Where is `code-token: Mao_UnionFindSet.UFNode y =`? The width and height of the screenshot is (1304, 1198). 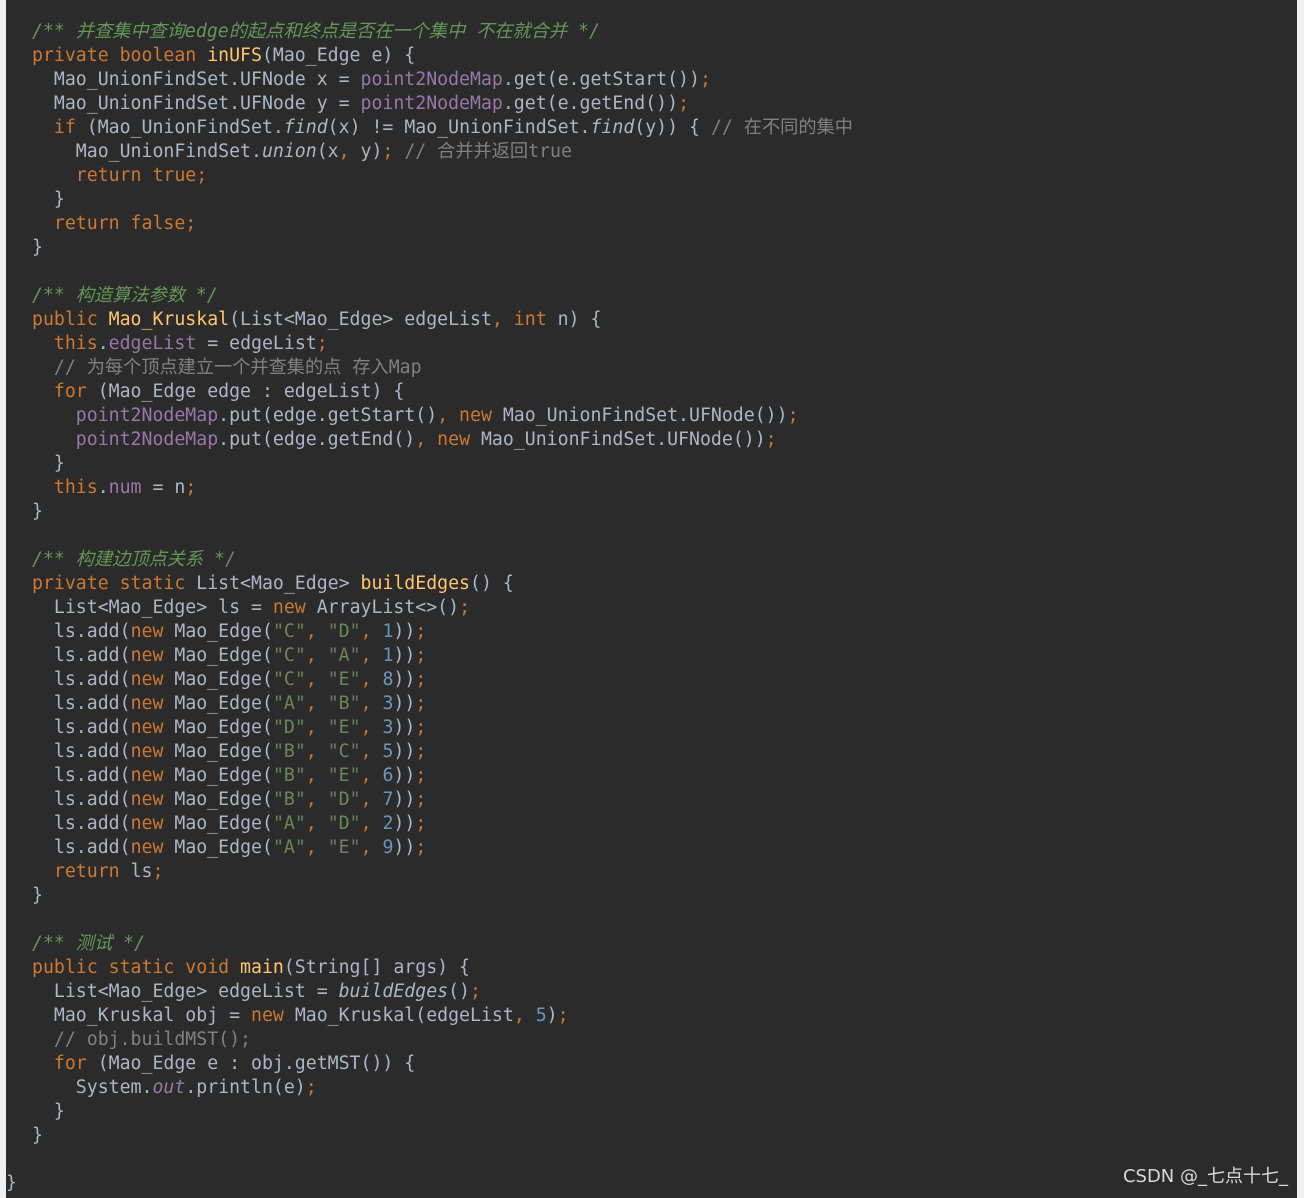 code-token: Mao_UnionFindSet.UFNode y = is located at coordinates (196, 103).